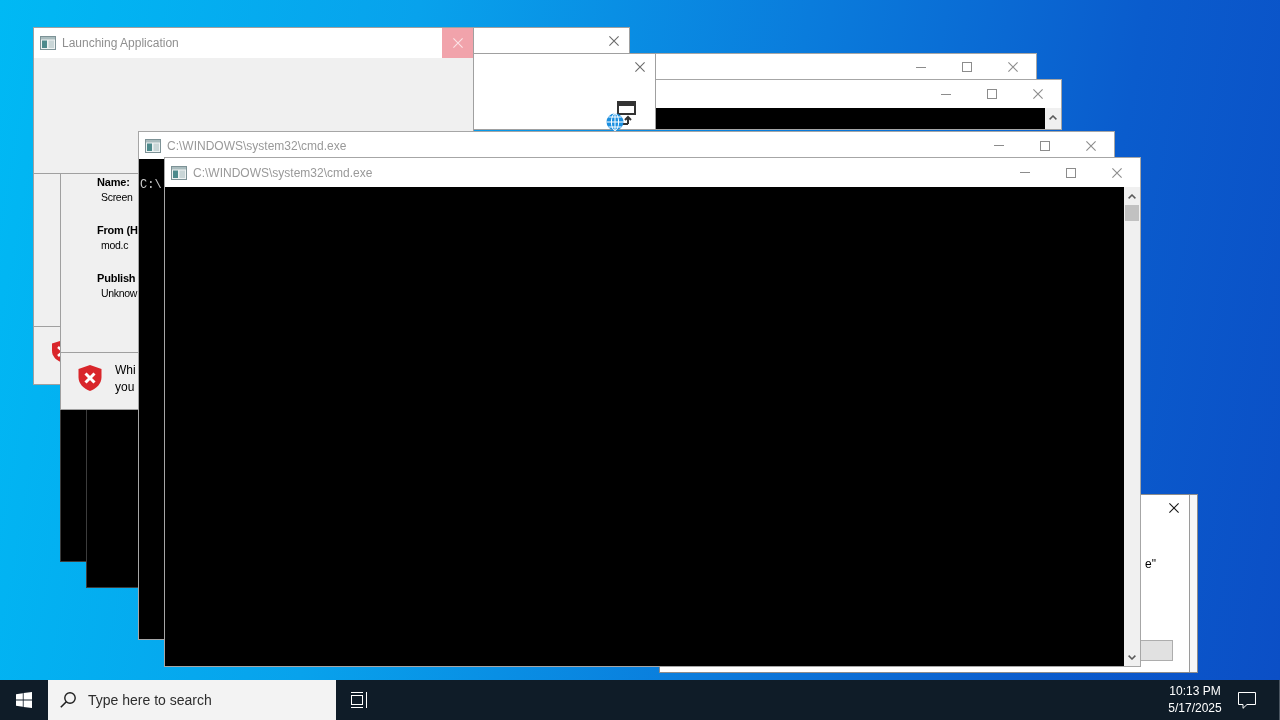 Image resolution: width=1280 pixels, height=720 pixels. I want to click on shield-x-icon, so click(90, 378).